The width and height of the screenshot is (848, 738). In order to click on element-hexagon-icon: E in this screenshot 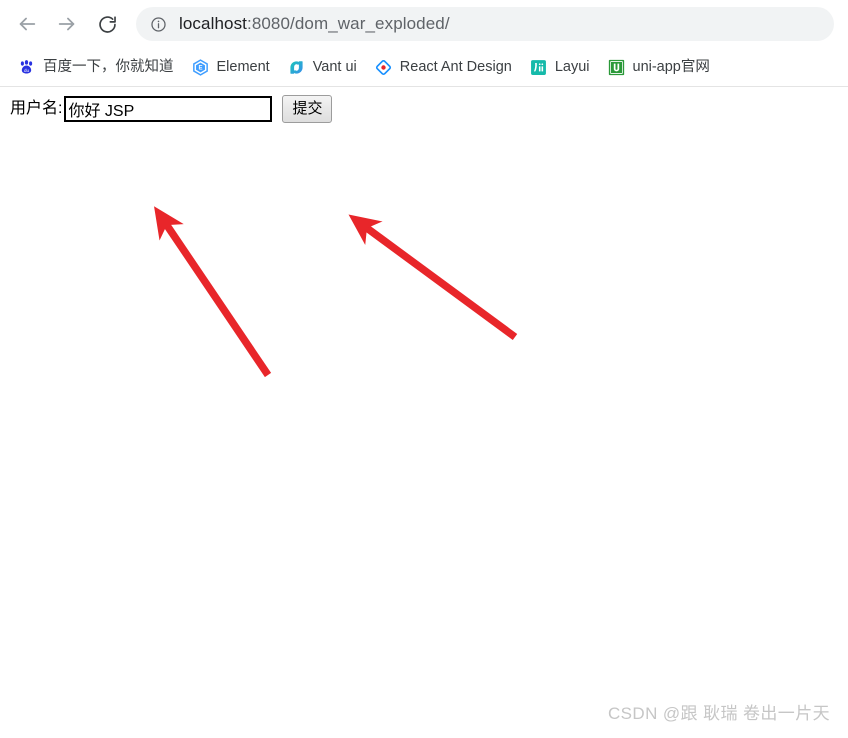, I will do `click(200, 67)`.